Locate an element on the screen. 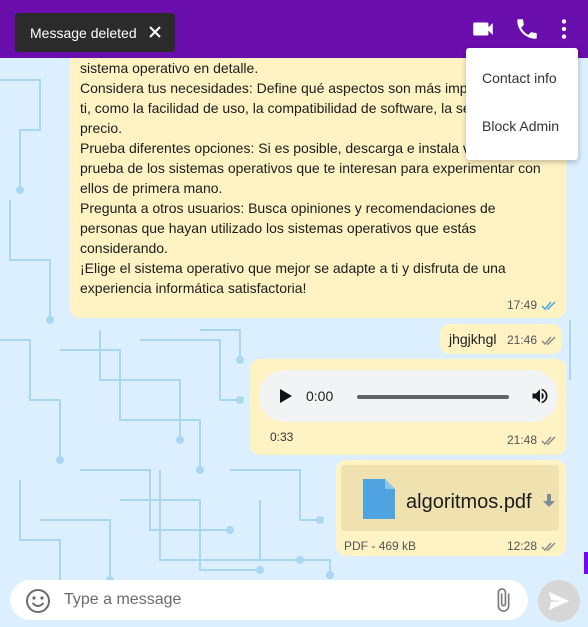 This screenshot has height=627, width=588. file-message-bubble: algoritmos.pdf PDF - 469 kB 12:28 is located at coordinates (451, 508).